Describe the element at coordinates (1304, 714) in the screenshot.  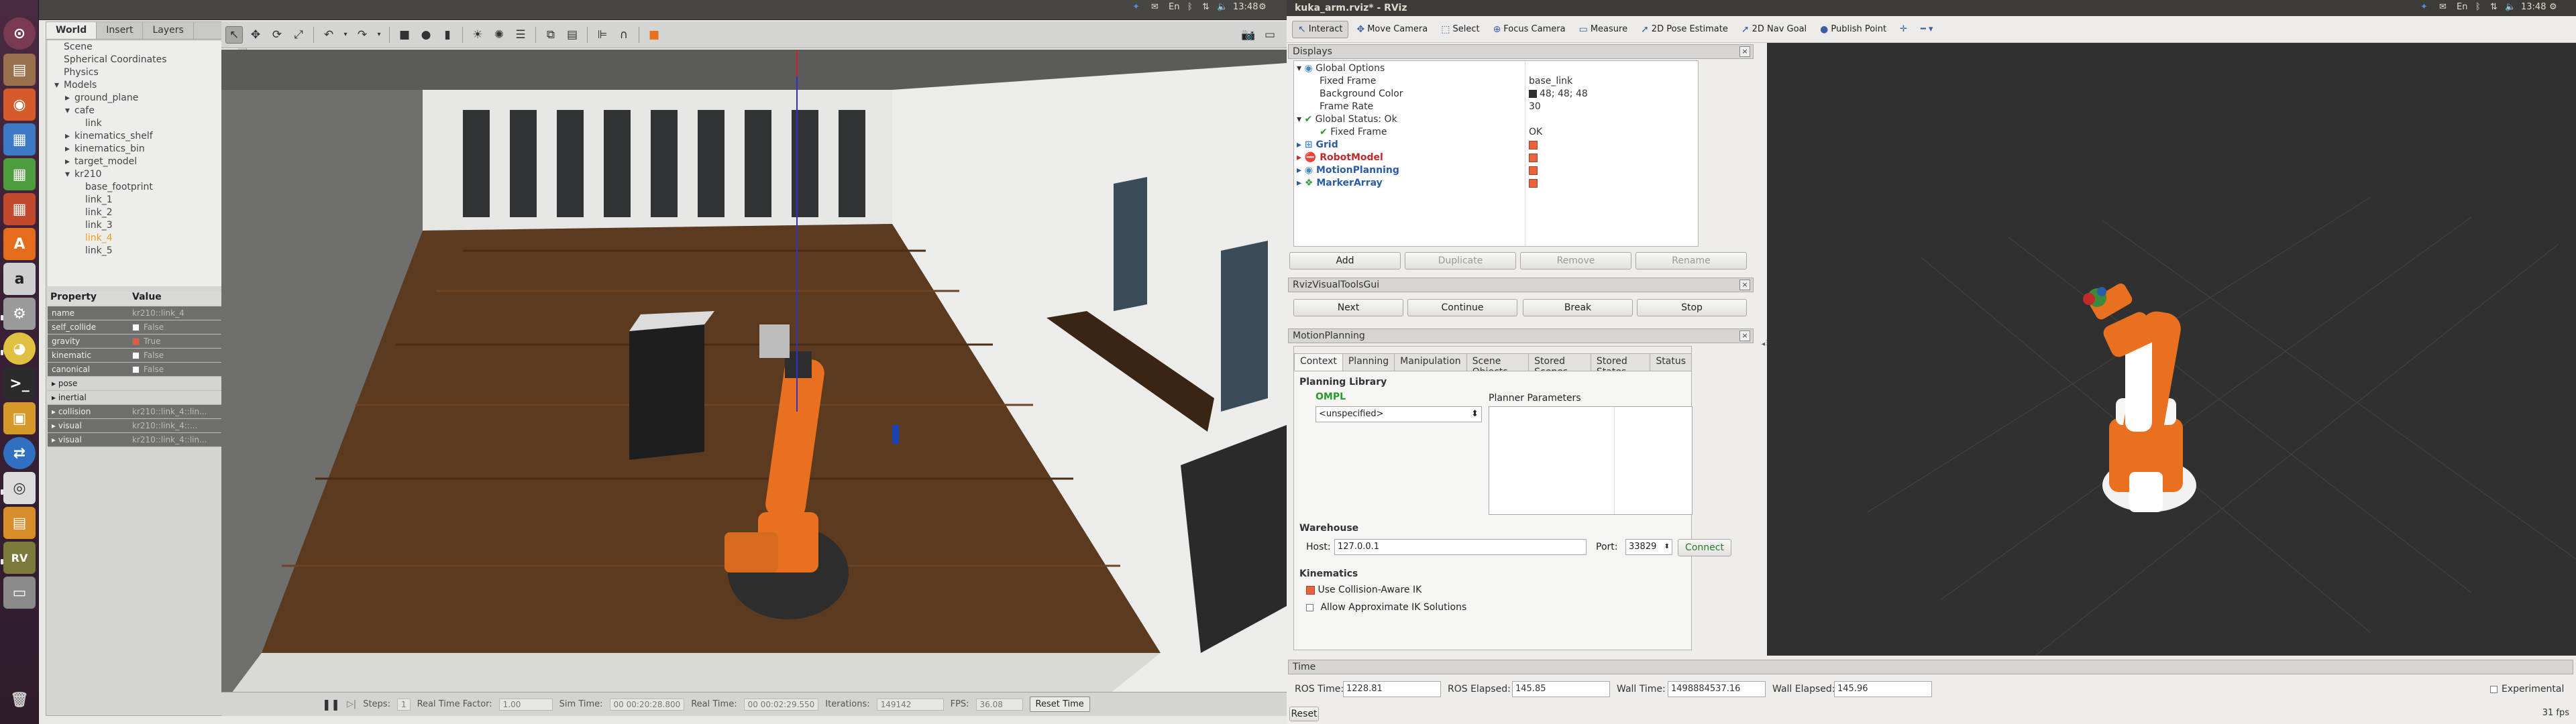
I see `reset-button: Reset` at that location.